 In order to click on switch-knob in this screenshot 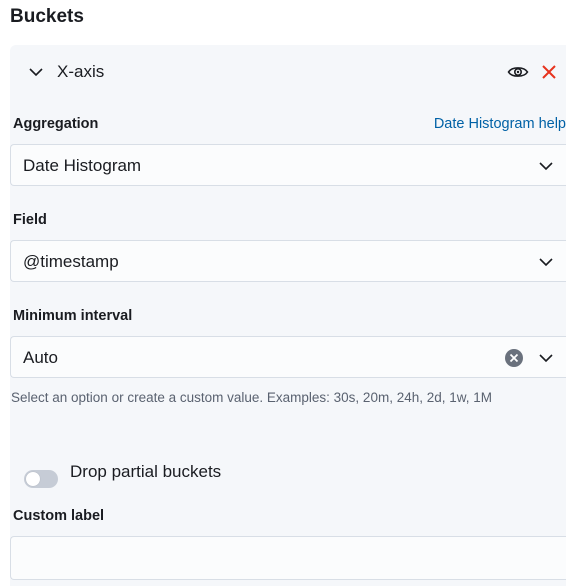, I will do `click(33, 479)`.